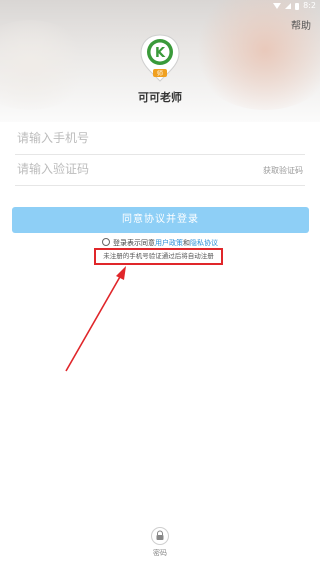 This screenshot has height=569, width=320. Describe the element at coordinates (160, 536) in the screenshot. I see `lock-icon` at that location.